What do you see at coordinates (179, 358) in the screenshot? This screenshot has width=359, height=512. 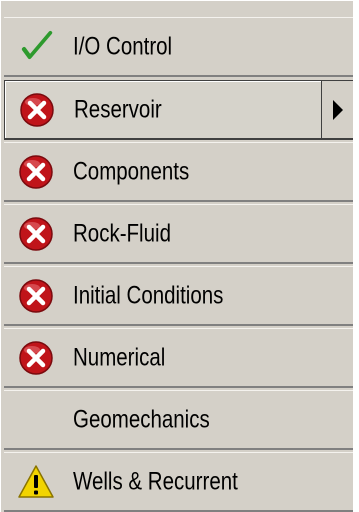 I see `menu-item-numerical: Numerical` at bounding box center [179, 358].